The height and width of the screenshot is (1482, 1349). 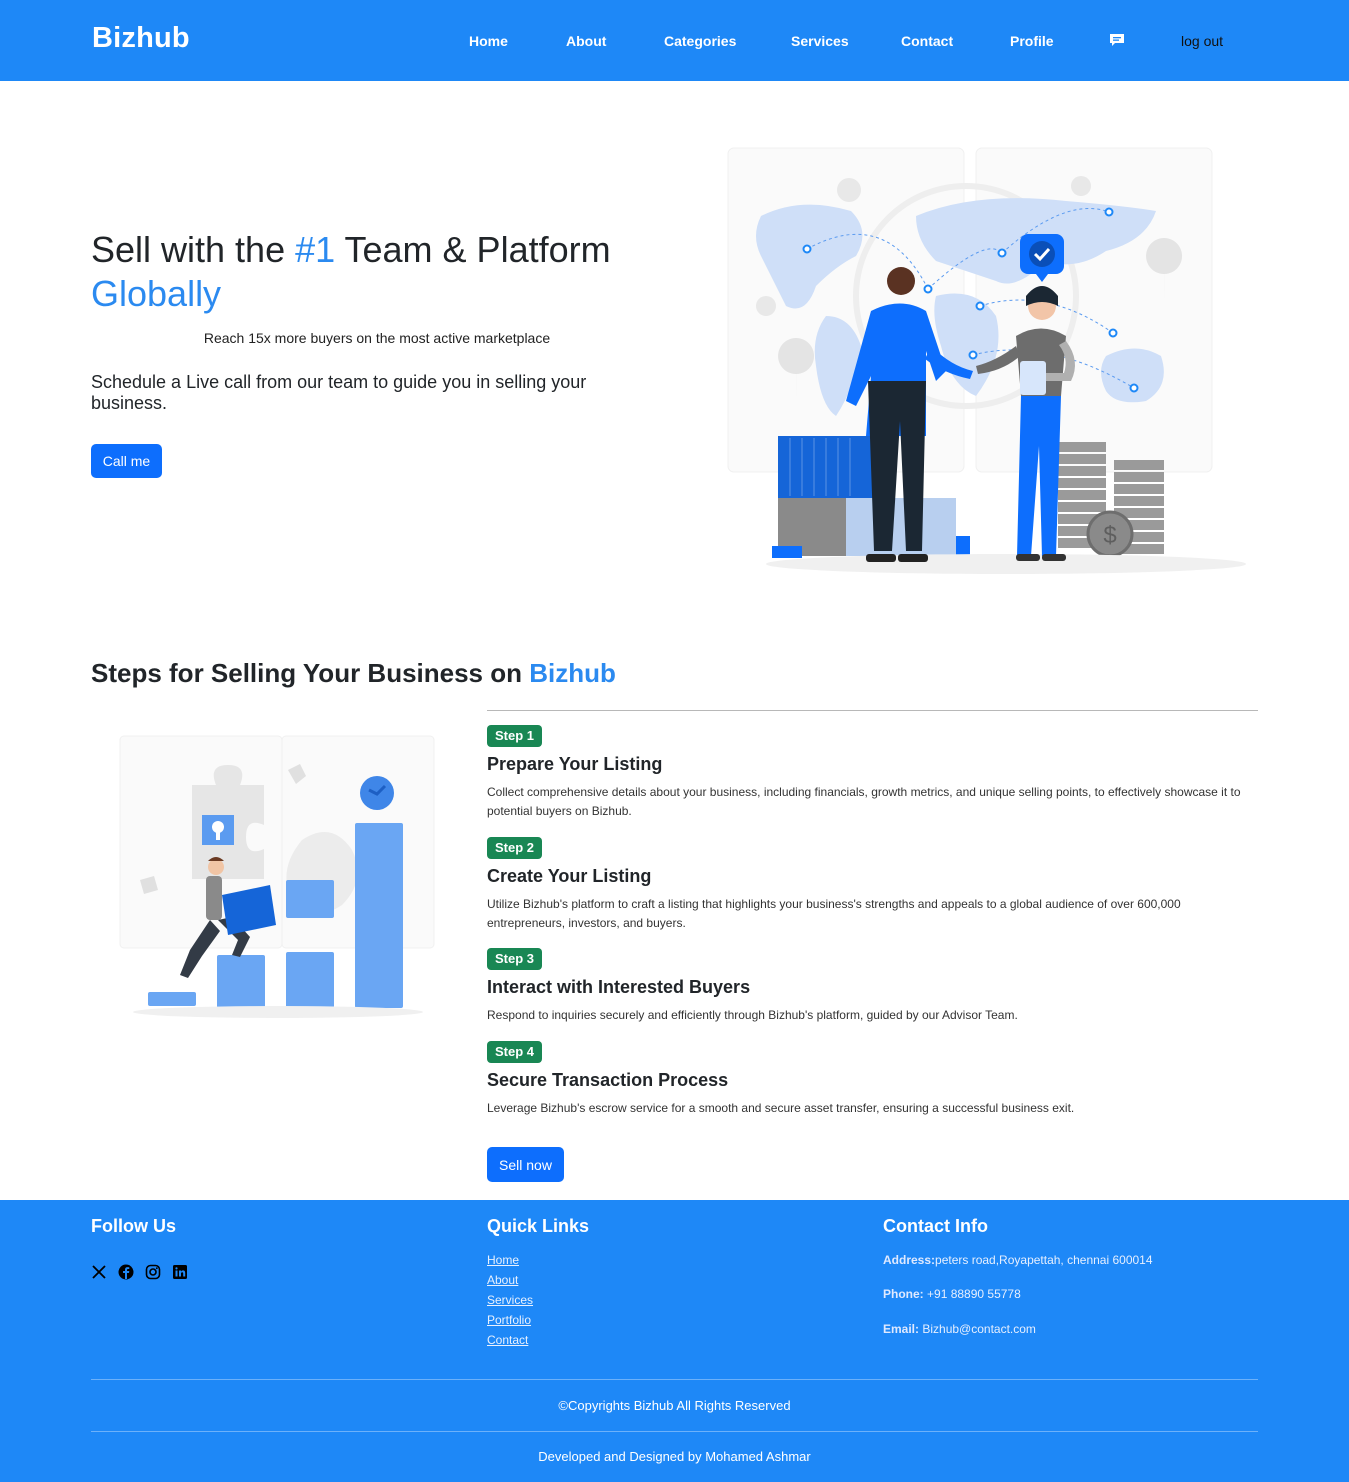 What do you see at coordinates (820, 41) in the screenshot?
I see `nav-link-services: Services` at bounding box center [820, 41].